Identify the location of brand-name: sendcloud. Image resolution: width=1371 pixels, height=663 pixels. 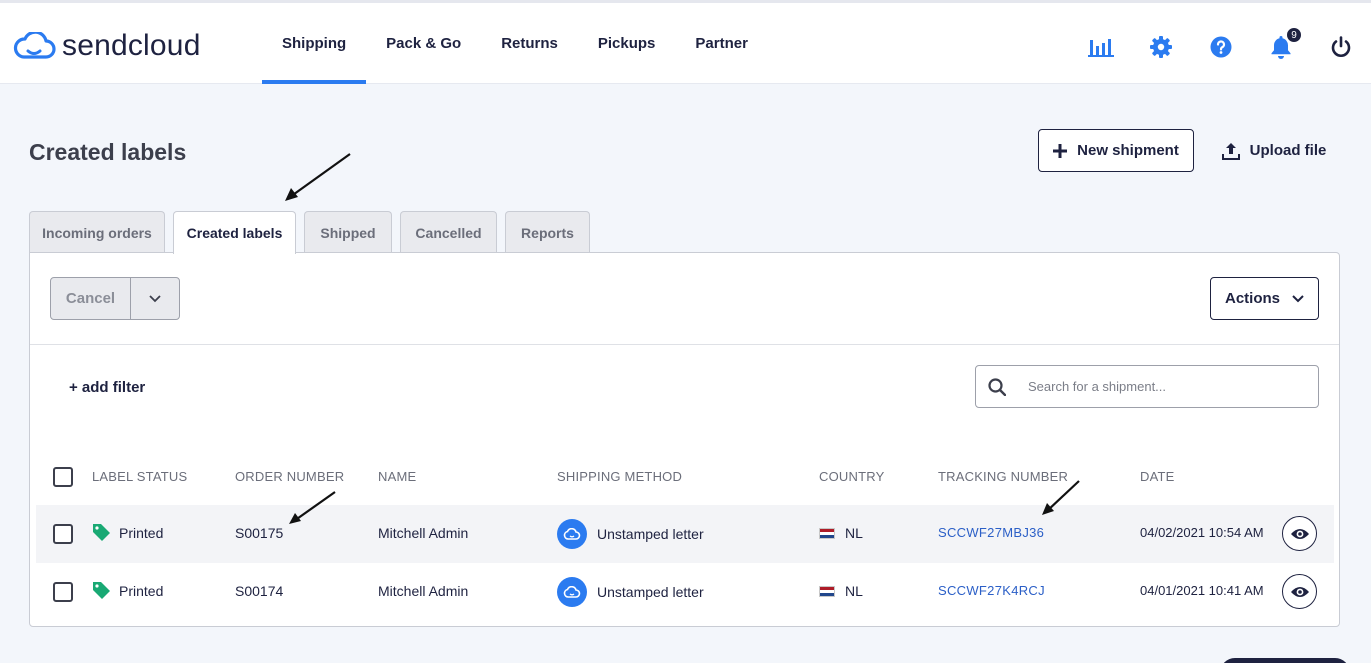
(131, 45).